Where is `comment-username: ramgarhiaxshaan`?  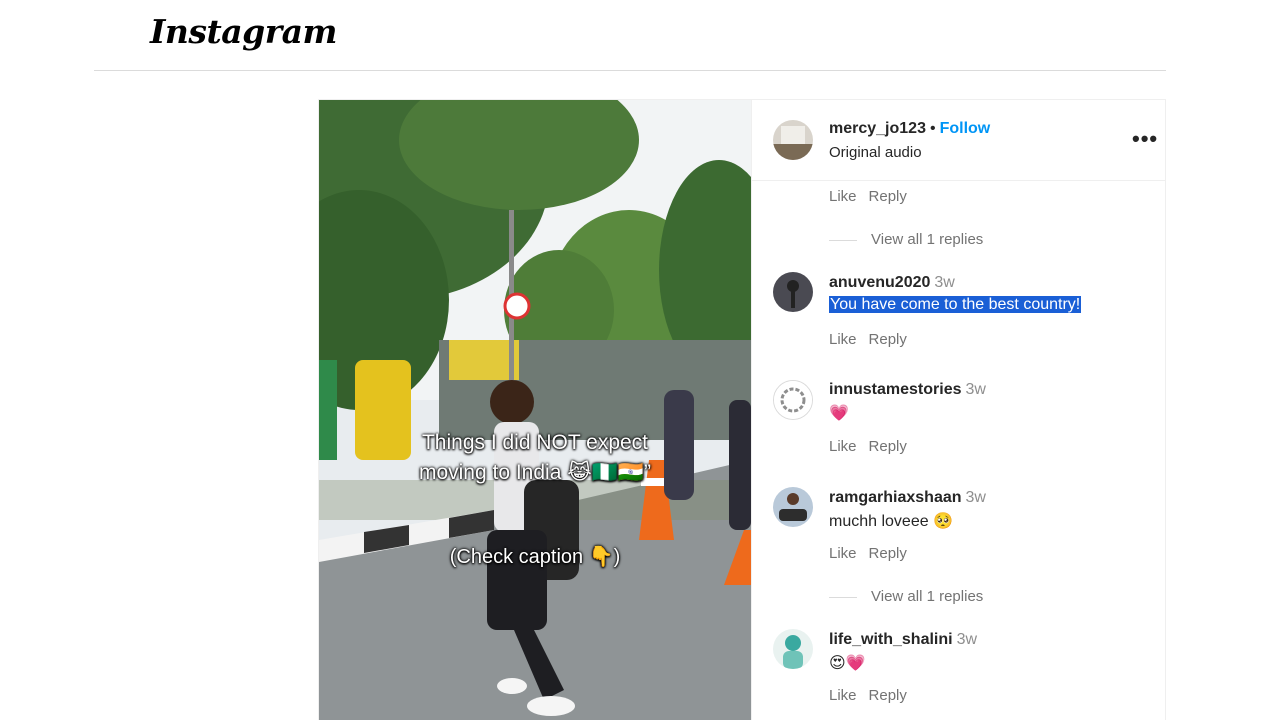
comment-username: ramgarhiaxshaan is located at coordinates (895, 497).